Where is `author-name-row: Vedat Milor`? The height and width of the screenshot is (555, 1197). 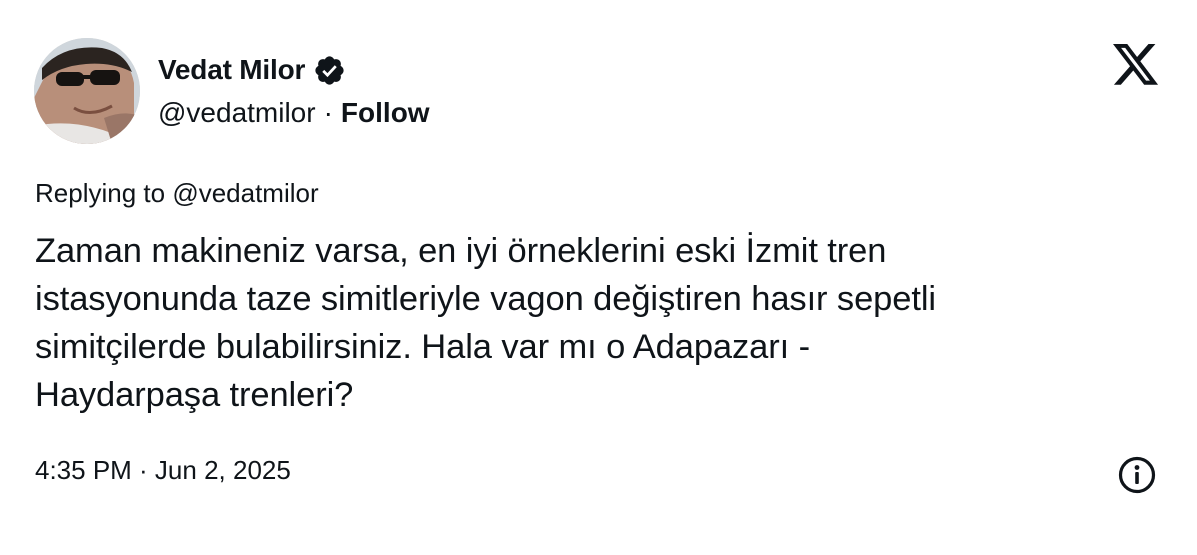
author-name-row: Vedat Milor is located at coordinates (252, 70).